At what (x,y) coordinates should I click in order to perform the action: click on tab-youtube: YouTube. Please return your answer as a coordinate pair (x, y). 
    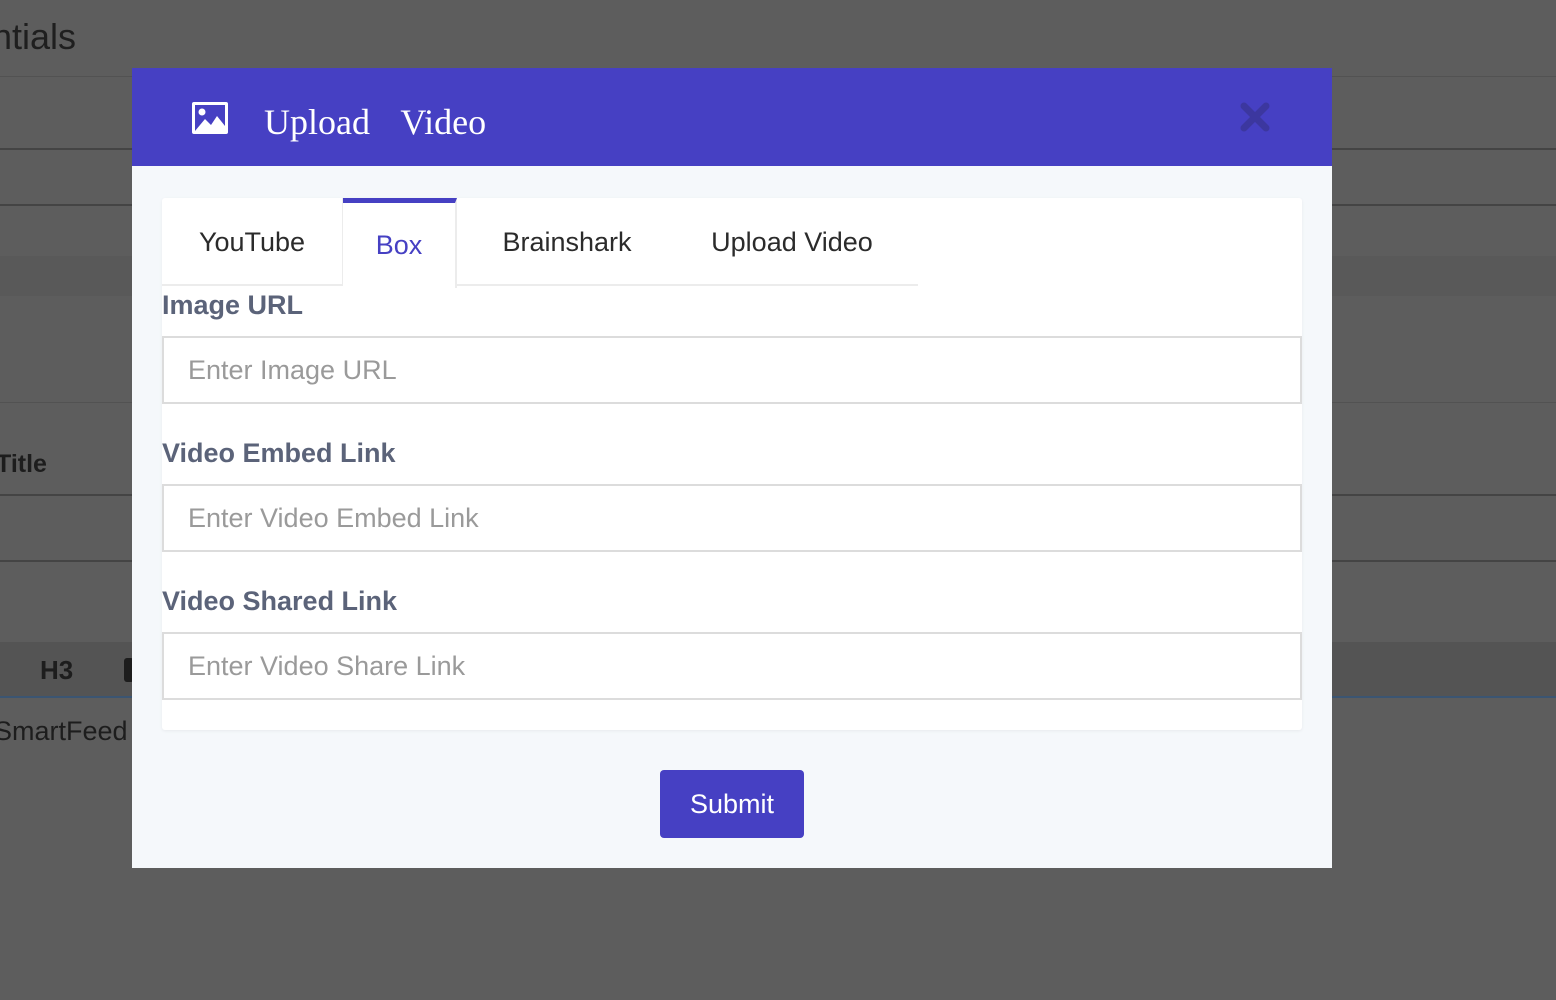
    Looking at the image, I should click on (252, 242).